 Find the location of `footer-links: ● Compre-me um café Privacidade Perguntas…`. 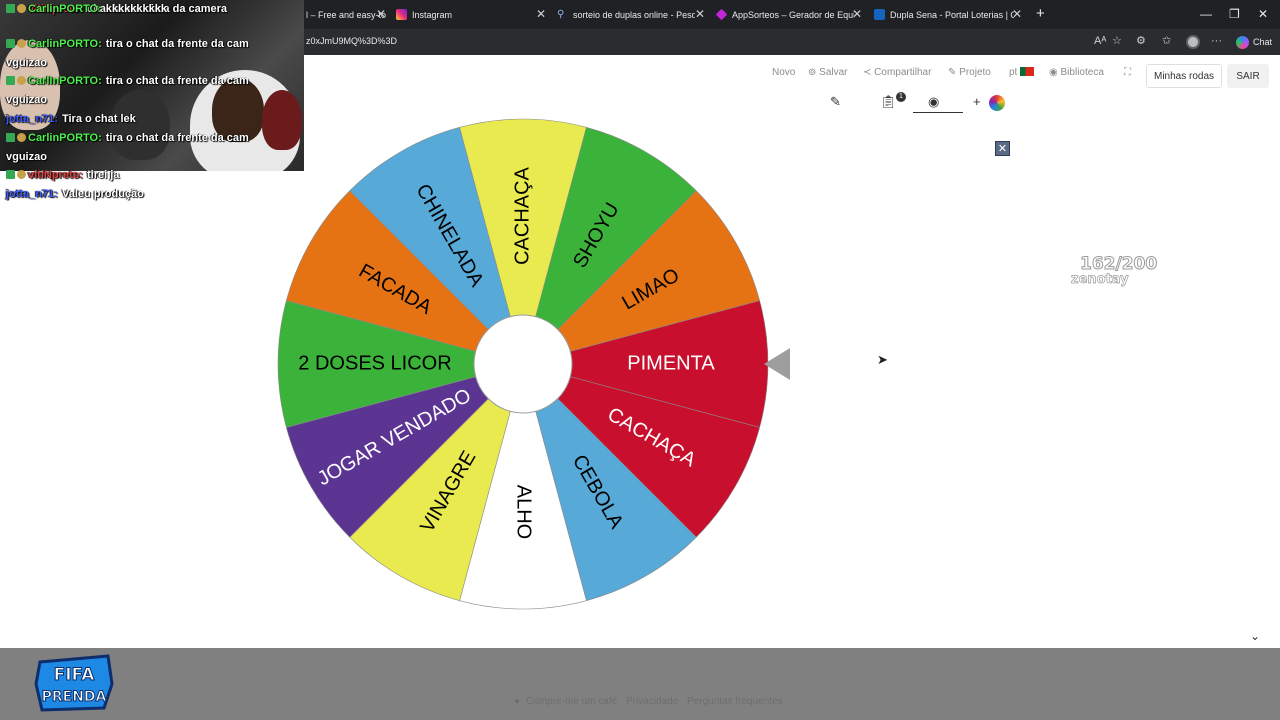

footer-links: ● Compre-me um café Privacidade Perguntas… is located at coordinates (651, 701).